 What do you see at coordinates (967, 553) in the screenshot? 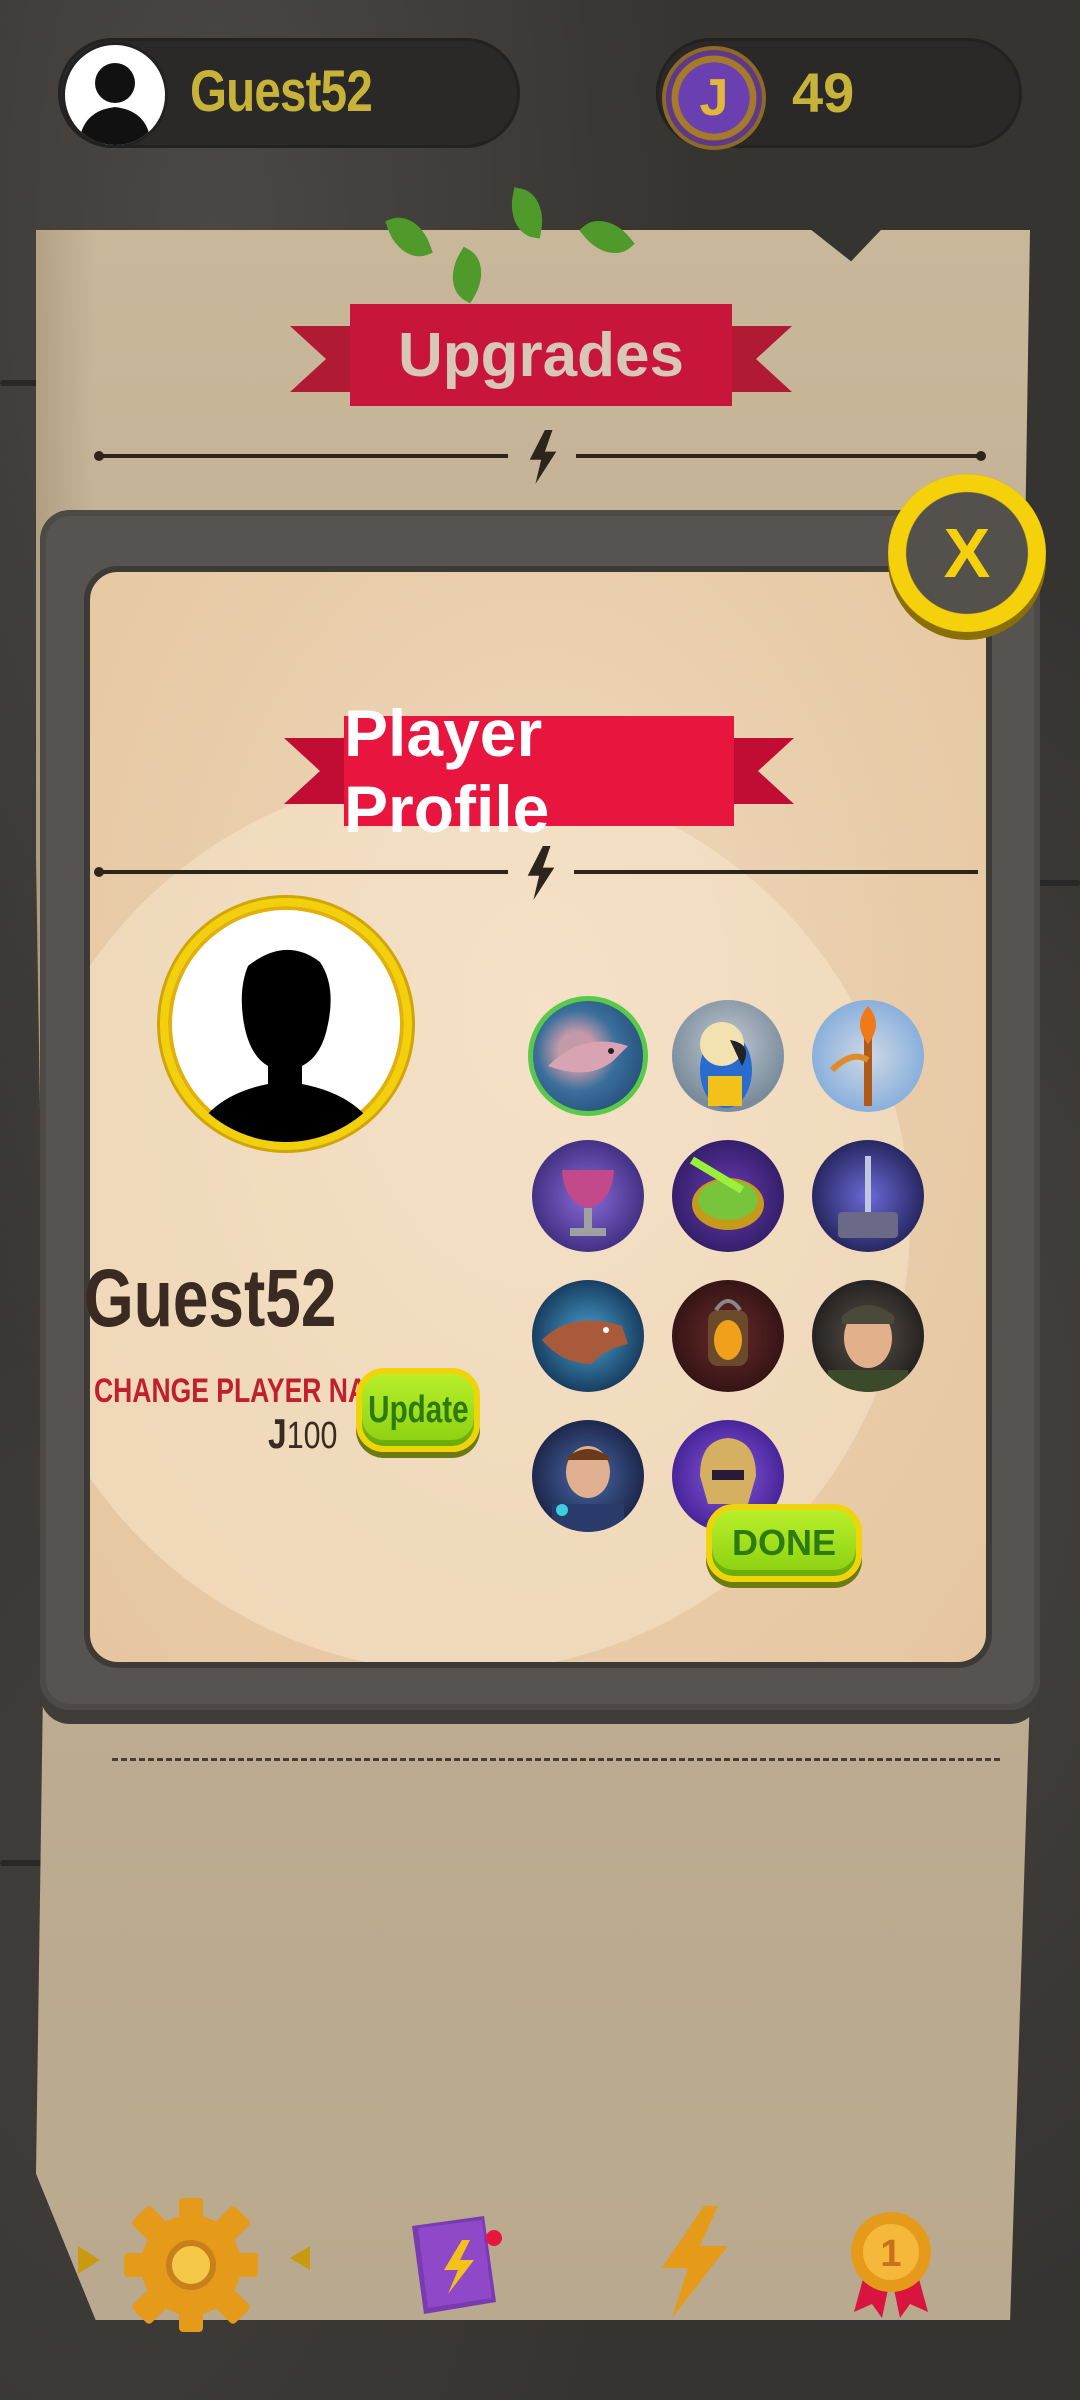
I see `close-button: X` at bounding box center [967, 553].